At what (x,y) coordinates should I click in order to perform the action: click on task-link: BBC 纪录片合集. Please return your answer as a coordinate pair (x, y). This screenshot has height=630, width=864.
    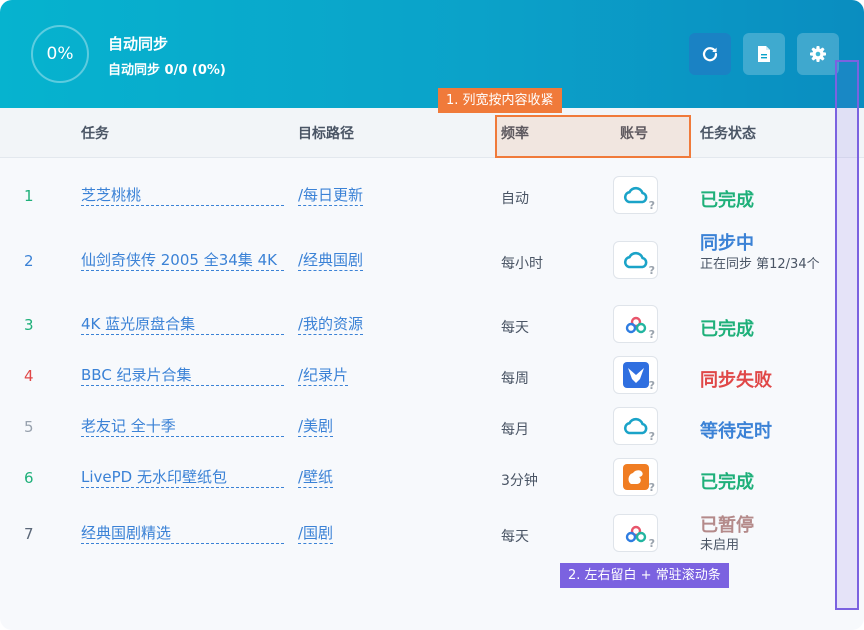
    Looking at the image, I should click on (182, 376).